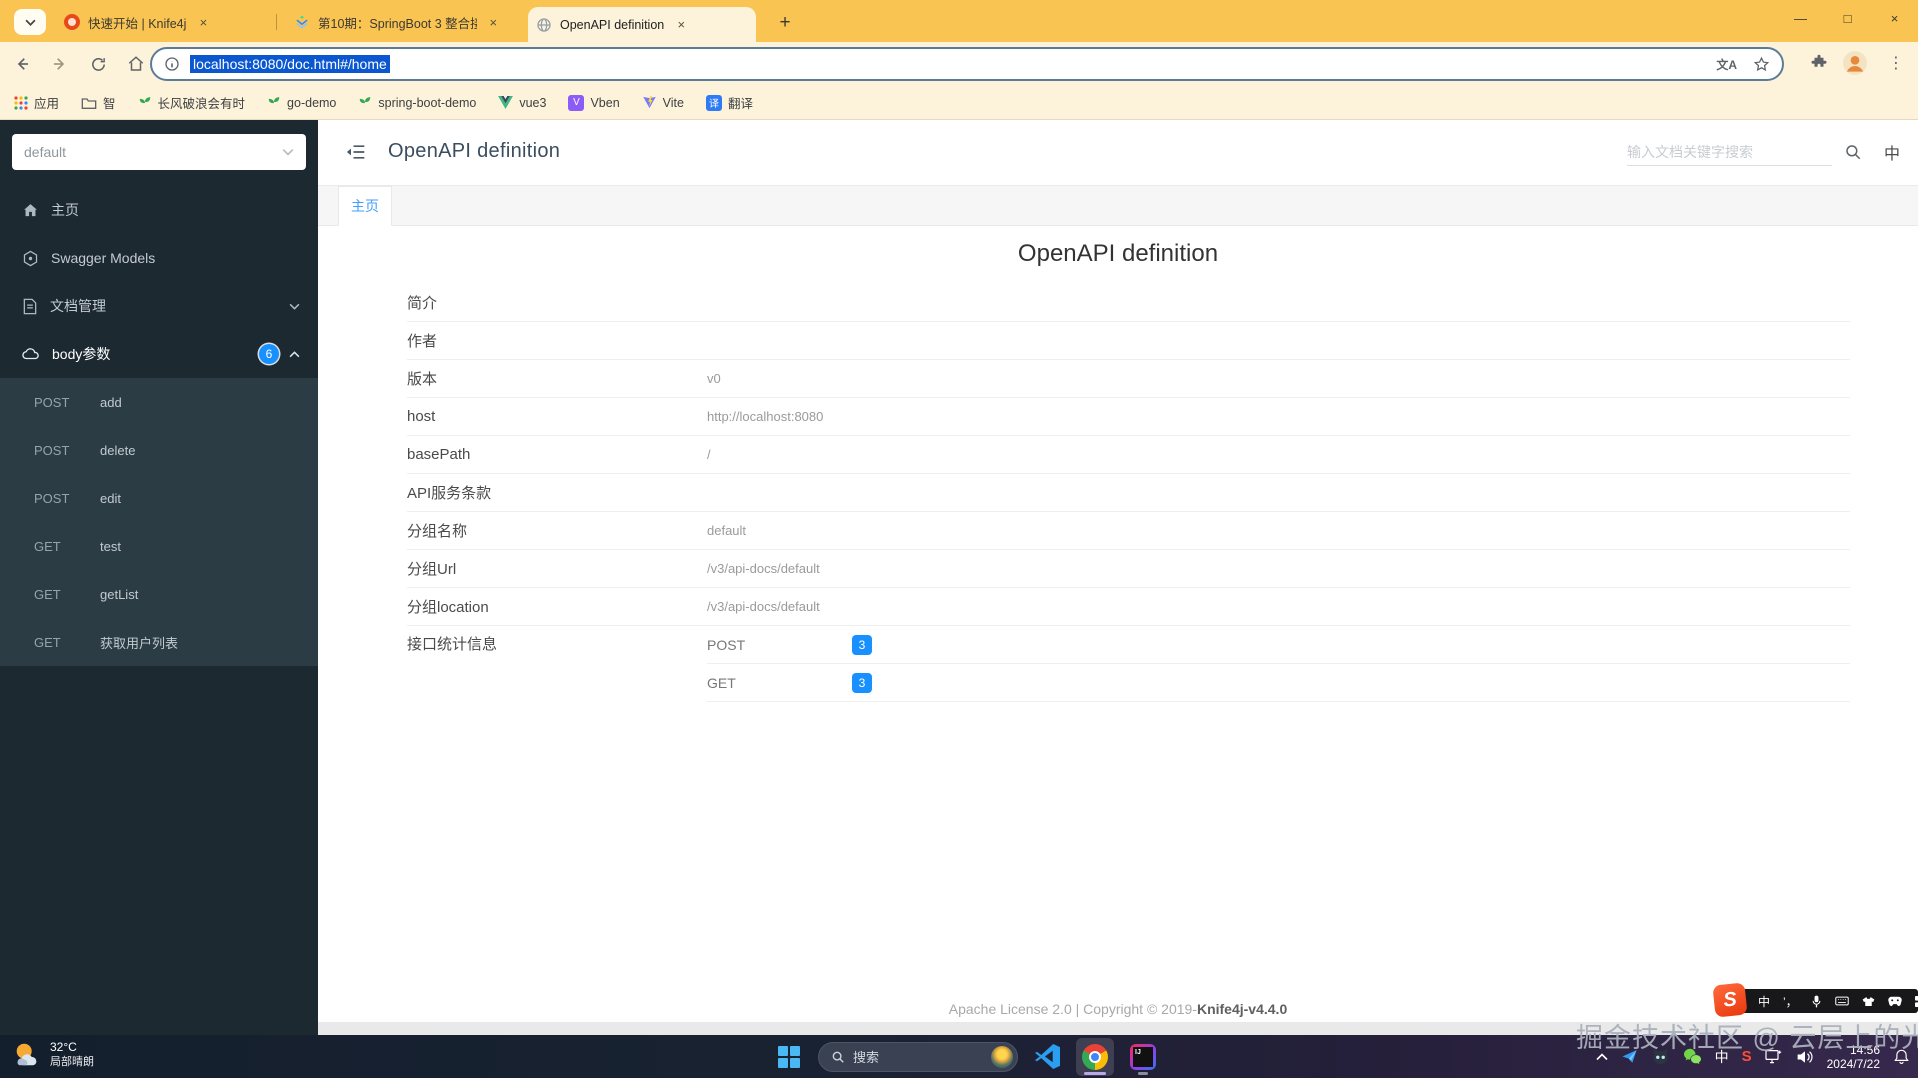 The image size is (1918, 1078). What do you see at coordinates (1047, 1057) in the screenshot?
I see `vscode-taskbar-icon` at bounding box center [1047, 1057].